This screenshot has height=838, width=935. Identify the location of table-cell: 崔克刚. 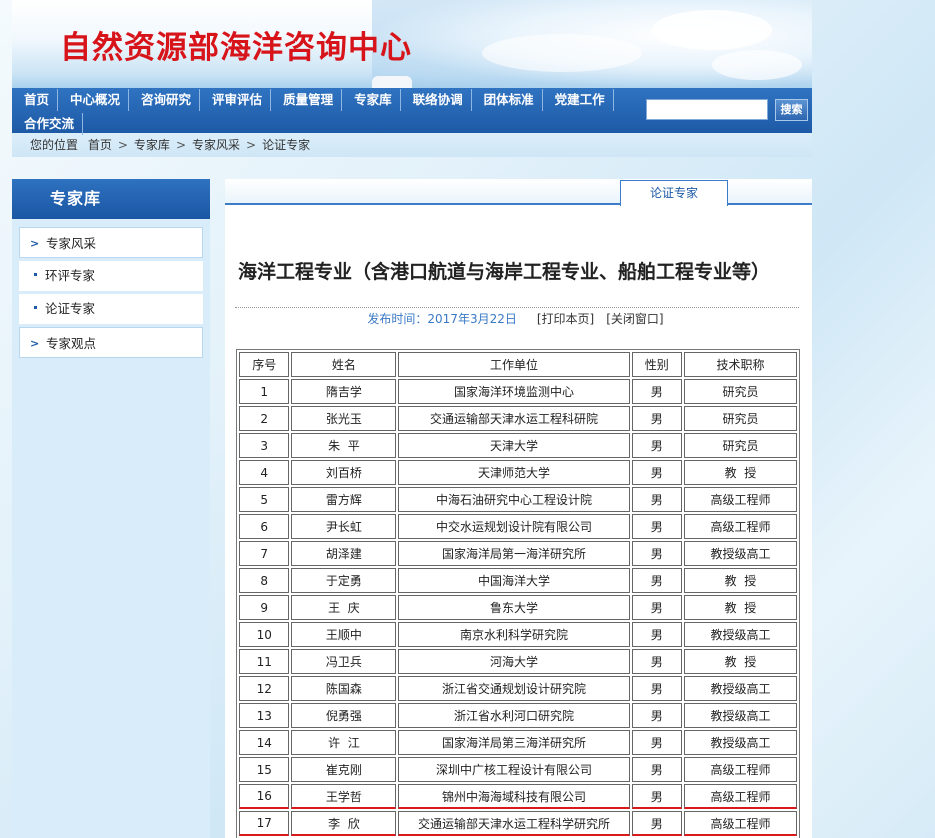
(344, 769).